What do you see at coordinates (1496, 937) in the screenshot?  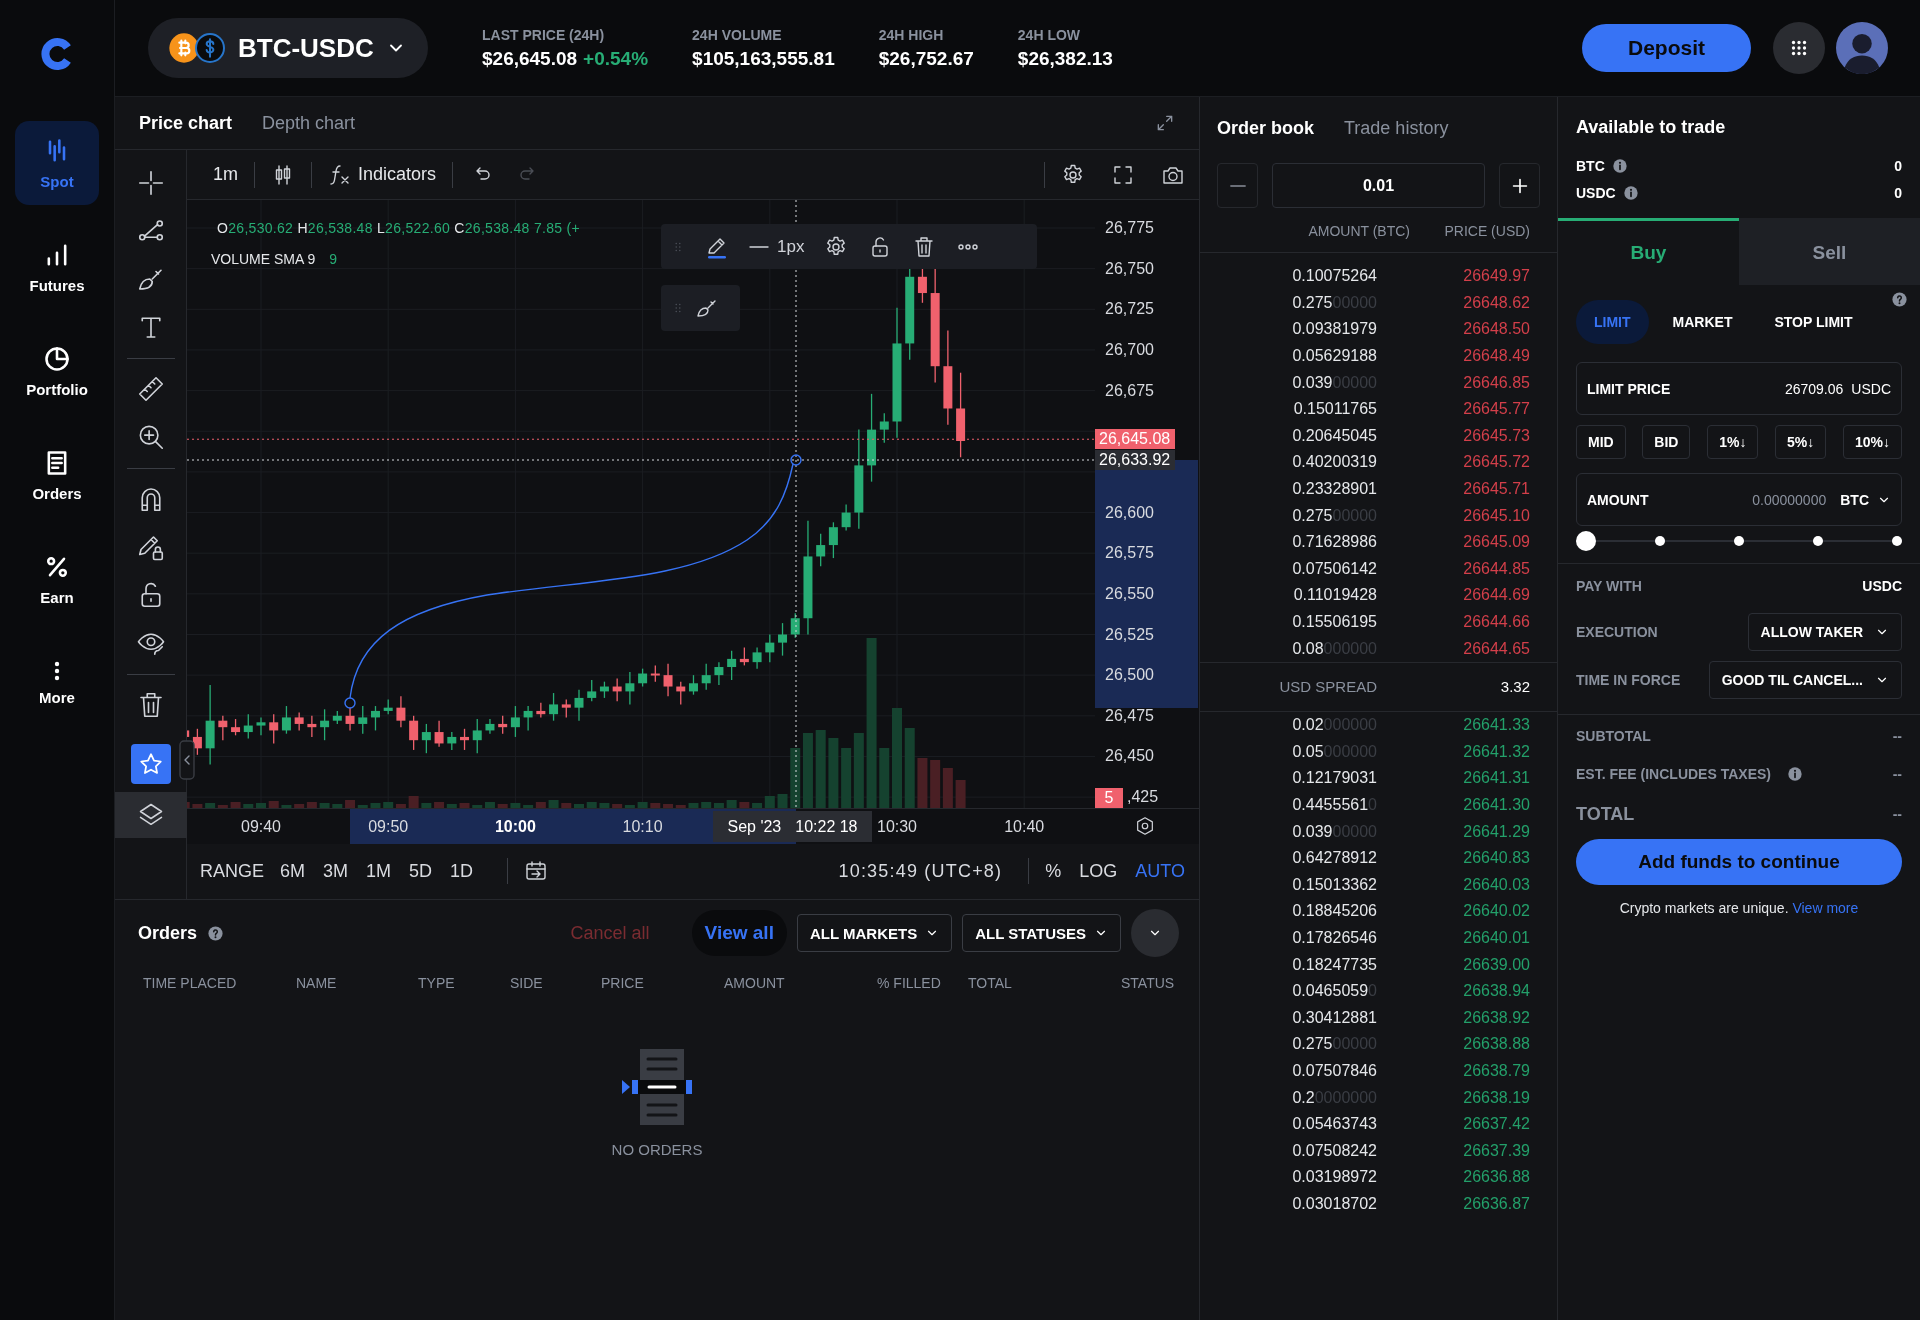 I see `price-cell-text: 26640.01` at bounding box center [1496, 937].